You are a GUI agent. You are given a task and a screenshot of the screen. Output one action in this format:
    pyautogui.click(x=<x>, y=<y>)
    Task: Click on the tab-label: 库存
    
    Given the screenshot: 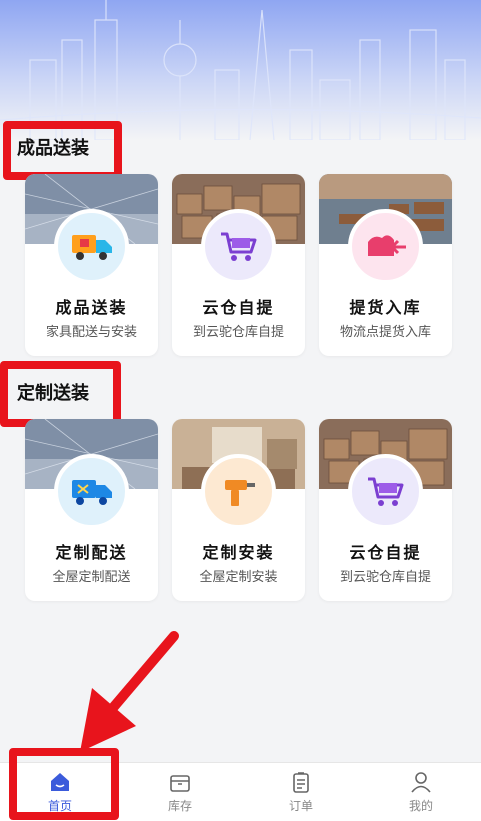 What is the action you would take?
    pyautogui.click(x=179, y=806)
    